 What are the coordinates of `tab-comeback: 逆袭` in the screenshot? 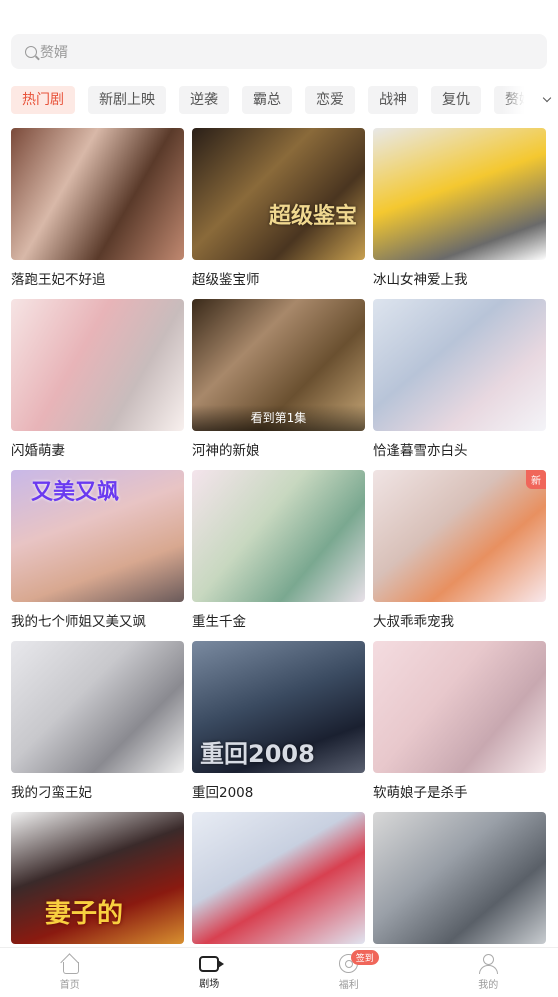 It's located at (204, 100).